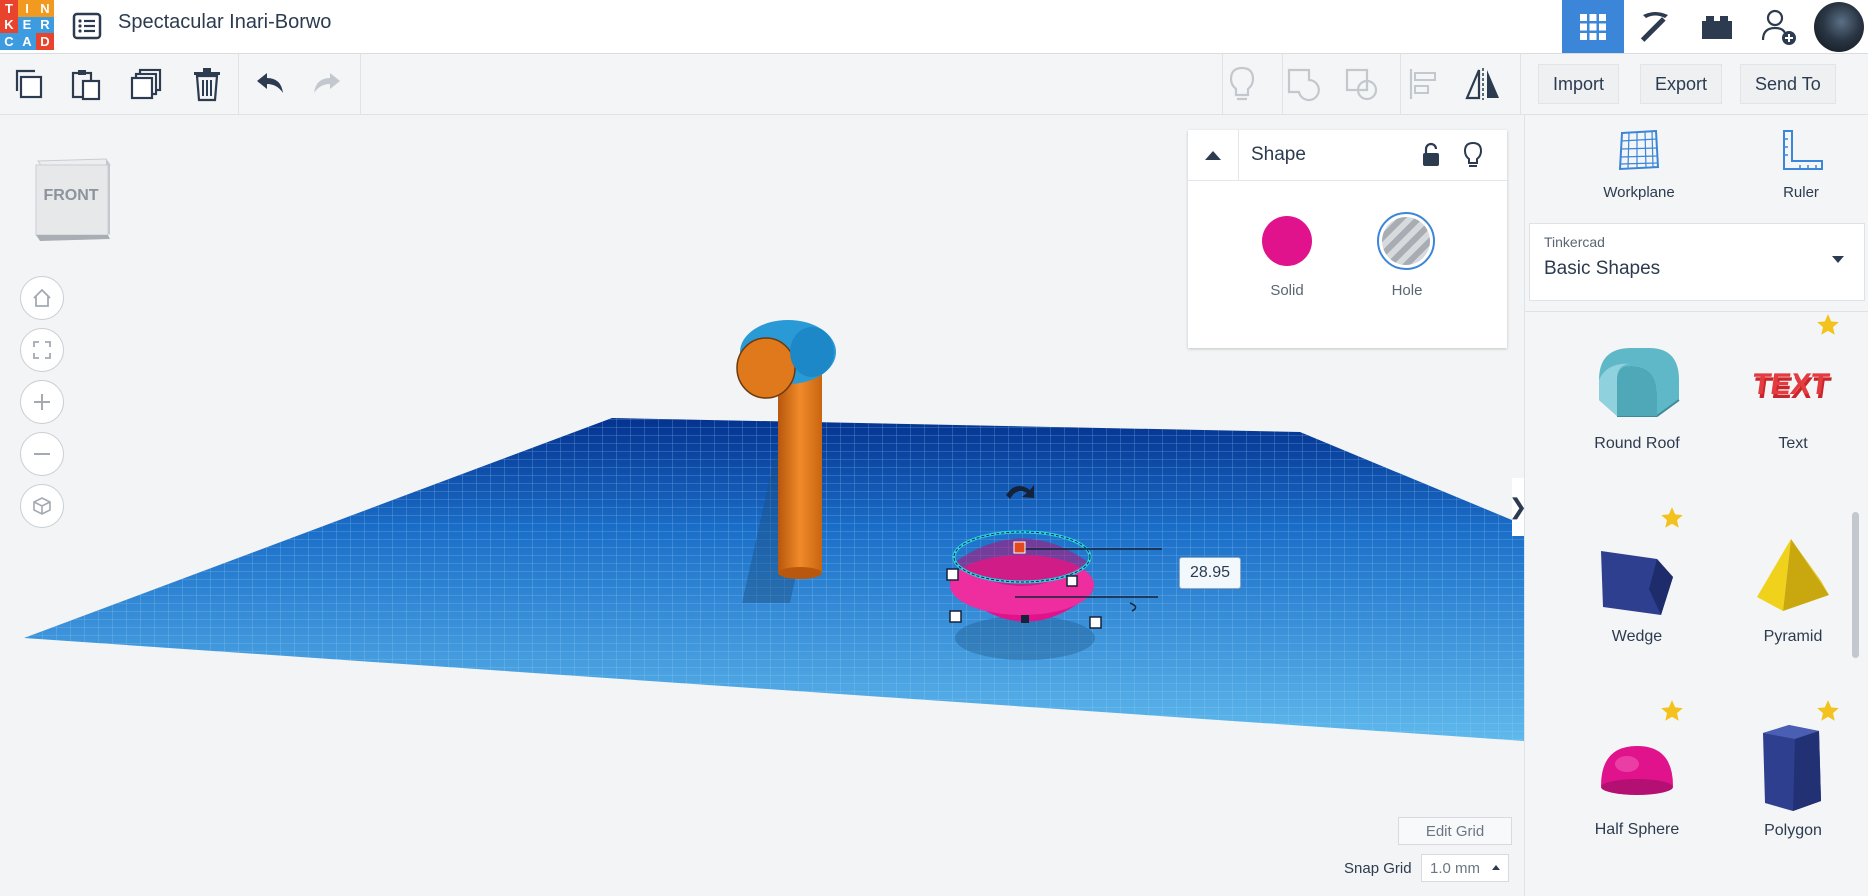 The height and width of the screenshot is (896, 1868). I want to click on home-view-icon, so click(42, 297).